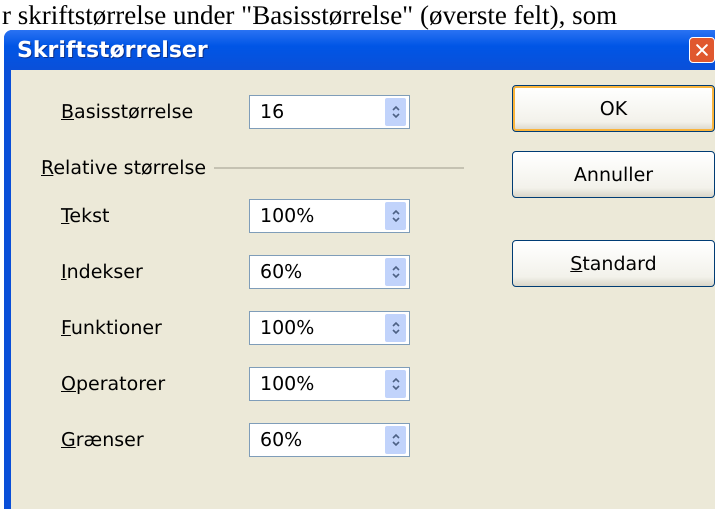 This screenshot has width=715, height=509. I want to click on document-text: r skriftstørrelse under "Basisstørrelse" (øverste felt), som, so click(310, 15).